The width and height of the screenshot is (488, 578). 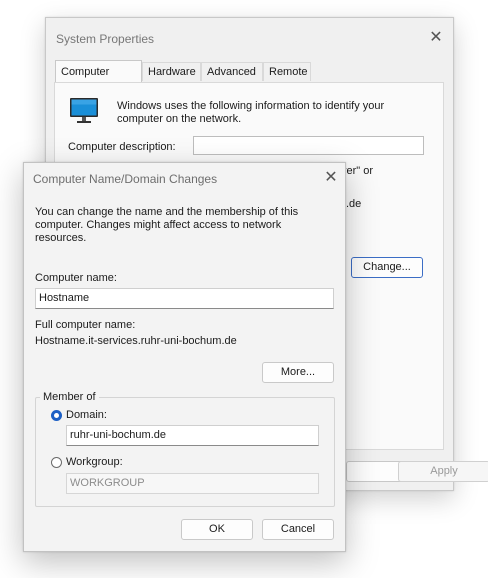 I want to click on tab-computer-name: Computer Name, so click(x=98, y=80).